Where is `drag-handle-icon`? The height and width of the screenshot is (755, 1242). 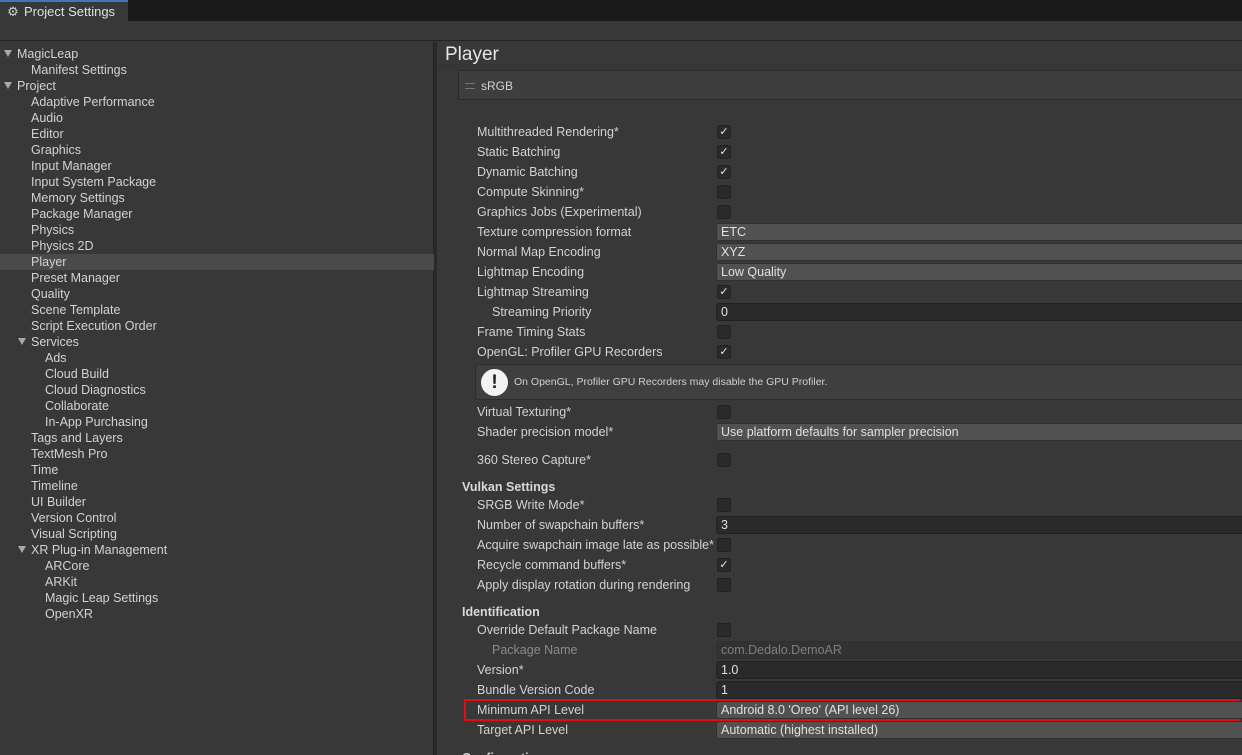
drag-handle-icon is located at coordinates (470, 86).